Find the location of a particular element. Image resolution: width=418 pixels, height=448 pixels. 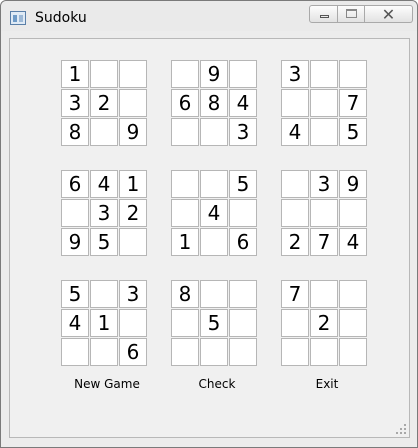

window-controls: ✕ is located at coordinates (361, 15).